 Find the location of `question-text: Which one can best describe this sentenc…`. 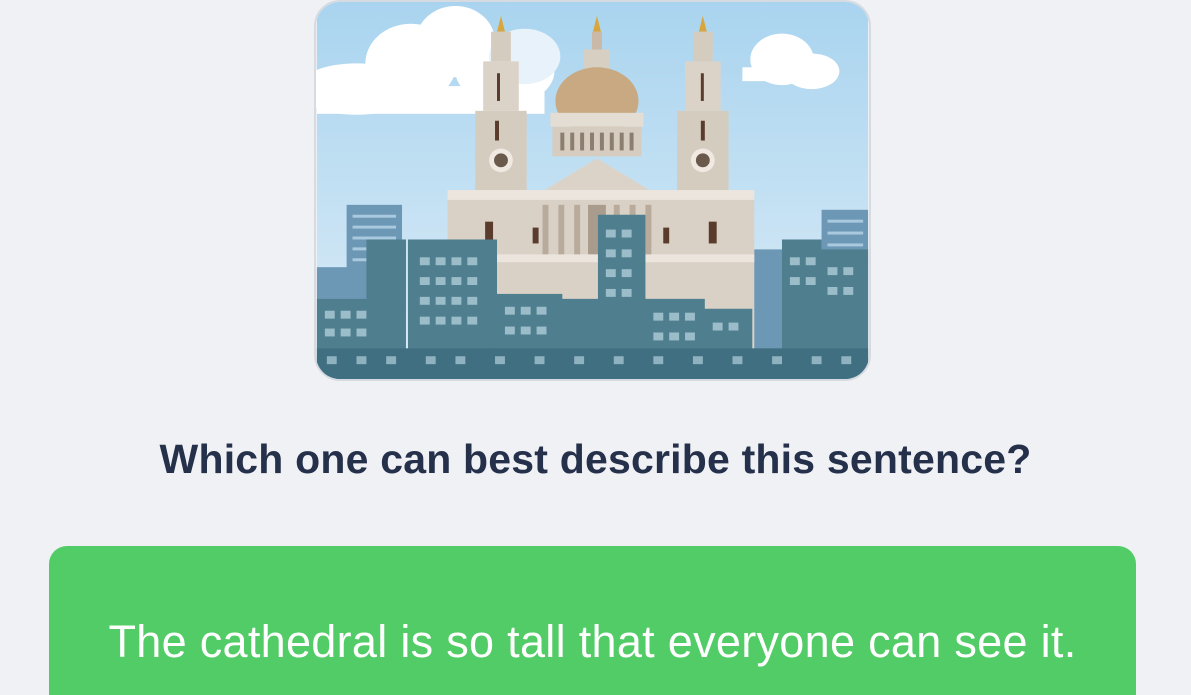

question-text: Which one can best describe this sentenc… is located at coordinates (595, 459).